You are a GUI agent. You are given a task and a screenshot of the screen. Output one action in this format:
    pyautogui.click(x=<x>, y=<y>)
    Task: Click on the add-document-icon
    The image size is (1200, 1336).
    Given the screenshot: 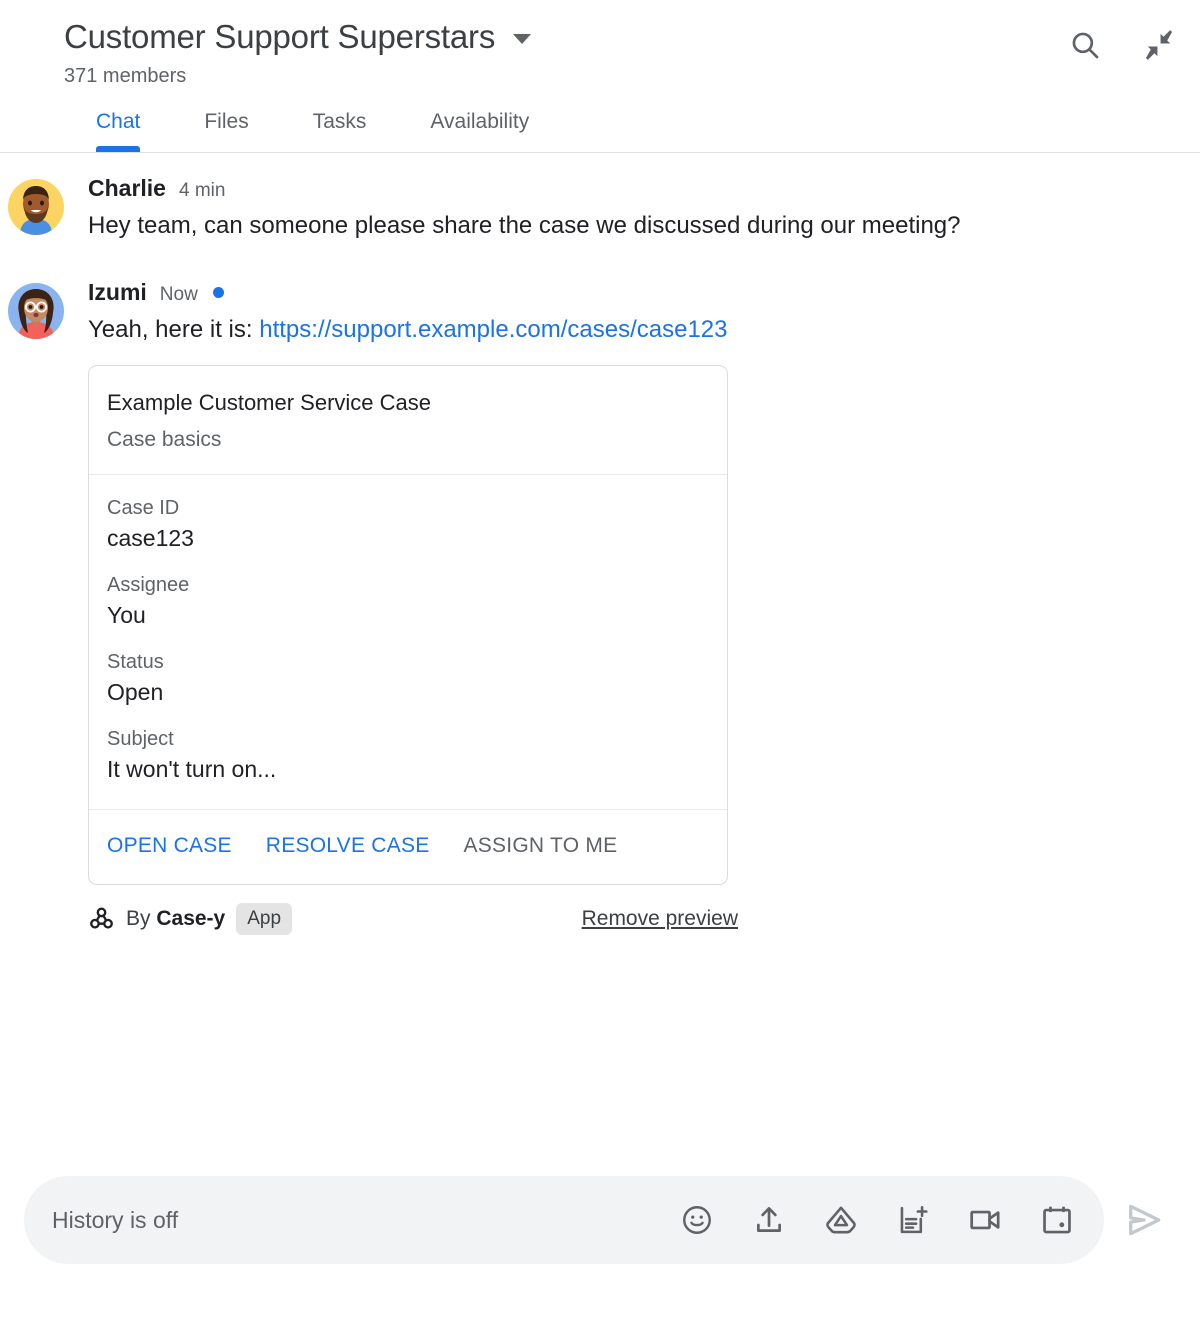 What is the action you would take?
    pyautogui.click(x=913, y=1220)
    